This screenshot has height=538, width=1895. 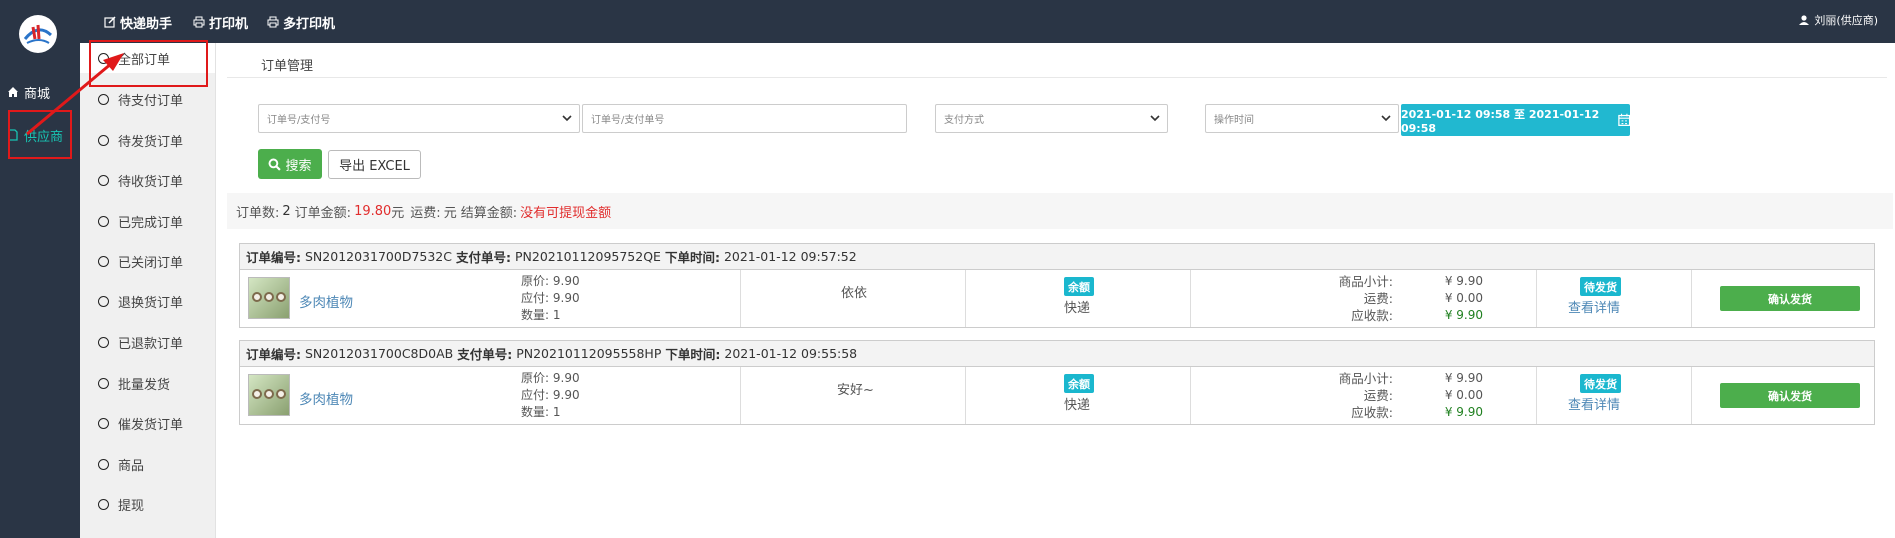 I want to click on subnav-item-refunded: 已退款订单, so click(x=147, y=342).